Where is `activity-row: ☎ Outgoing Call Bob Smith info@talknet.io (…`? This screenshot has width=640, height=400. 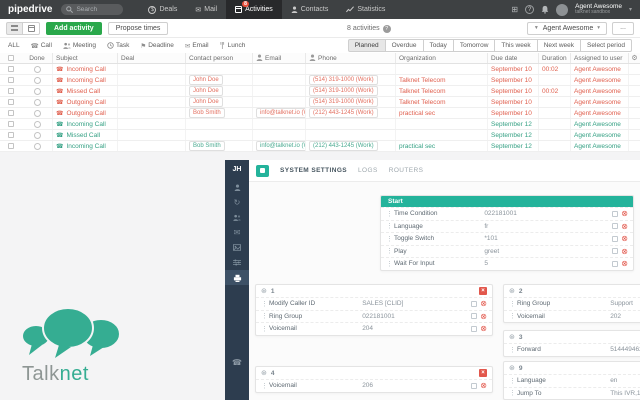
activity-row: ☎ Outgoing Call Bob Smith info@talknet.io (… is located at coordinates (320, 113).